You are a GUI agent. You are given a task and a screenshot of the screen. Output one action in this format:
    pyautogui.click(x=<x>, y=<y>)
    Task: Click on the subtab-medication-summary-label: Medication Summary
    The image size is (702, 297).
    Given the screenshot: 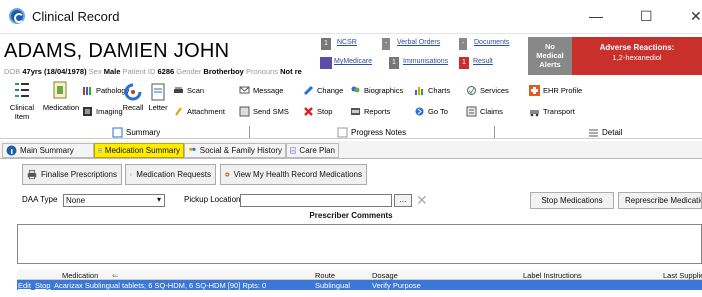 What is the action you would take?
    pyautogui.click(x=142, y=150)
    